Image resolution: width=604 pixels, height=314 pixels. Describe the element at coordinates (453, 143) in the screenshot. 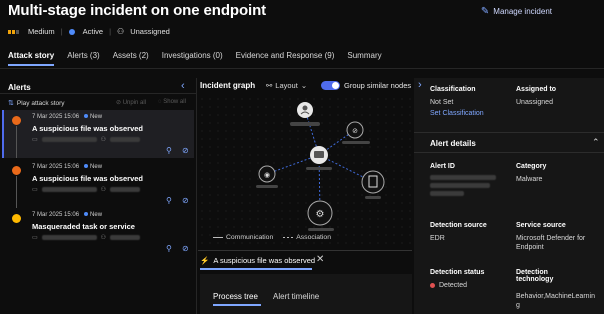

I see `alert-details-heading: Alert details` at that location.